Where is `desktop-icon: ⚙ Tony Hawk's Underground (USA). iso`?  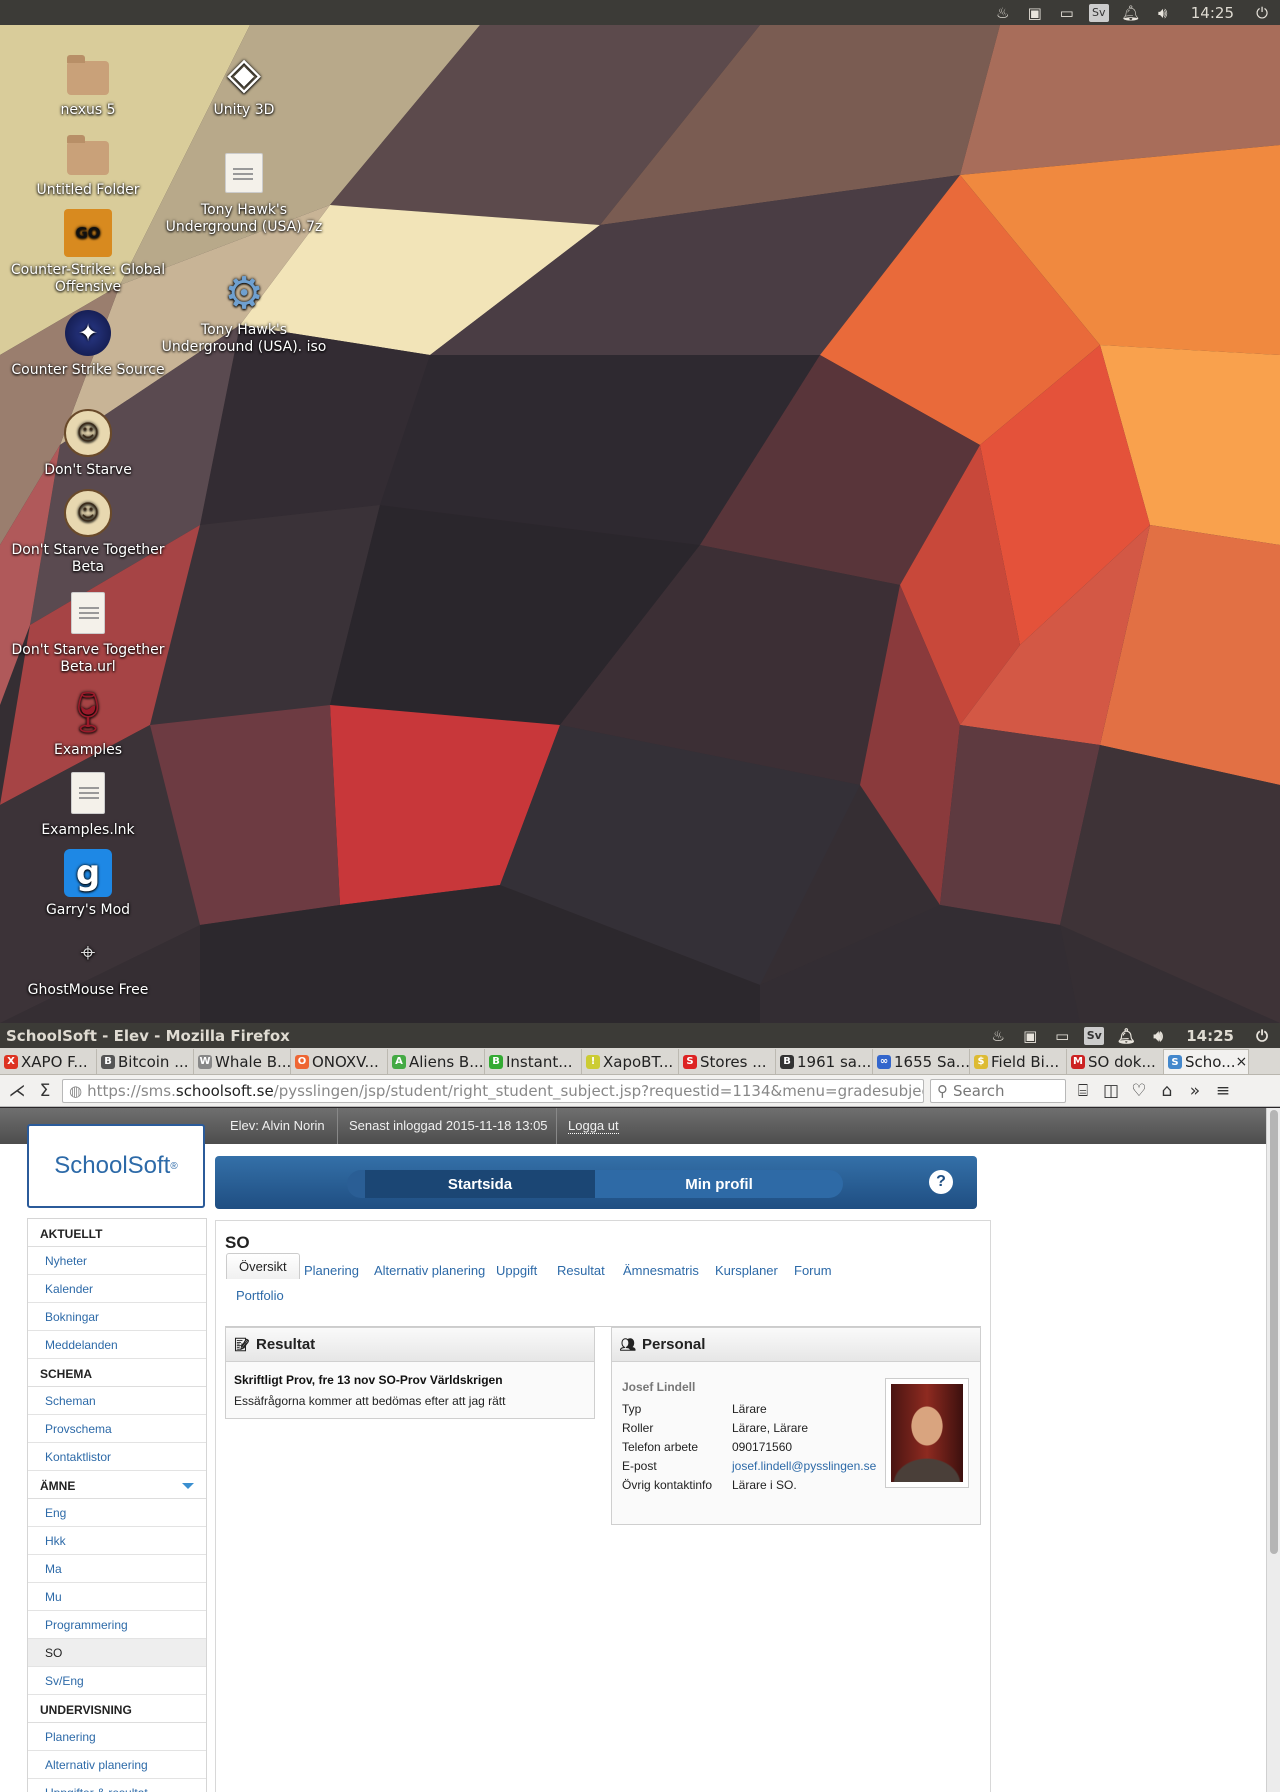
desktop-icon: ⚙ Tony Hawk's Underground (USA). iso is located at coordinates (244, 312).